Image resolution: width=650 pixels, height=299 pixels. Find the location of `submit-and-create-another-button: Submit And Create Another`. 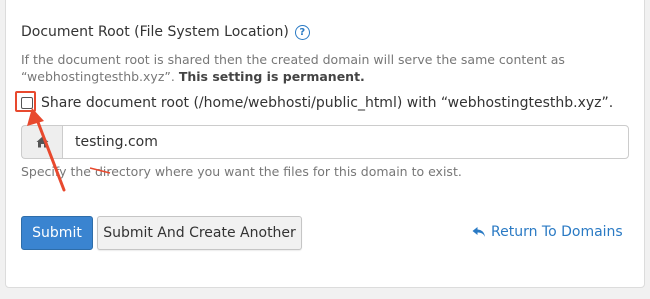

submit-and-create-another-button: Submit And Create Another is located at coordinates (199, 233).